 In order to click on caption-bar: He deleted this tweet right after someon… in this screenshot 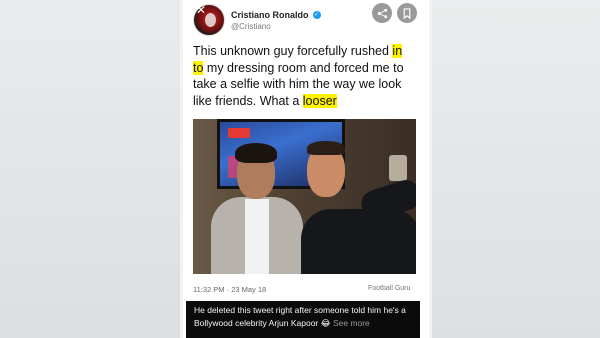, I will do `click(303, 319)`.